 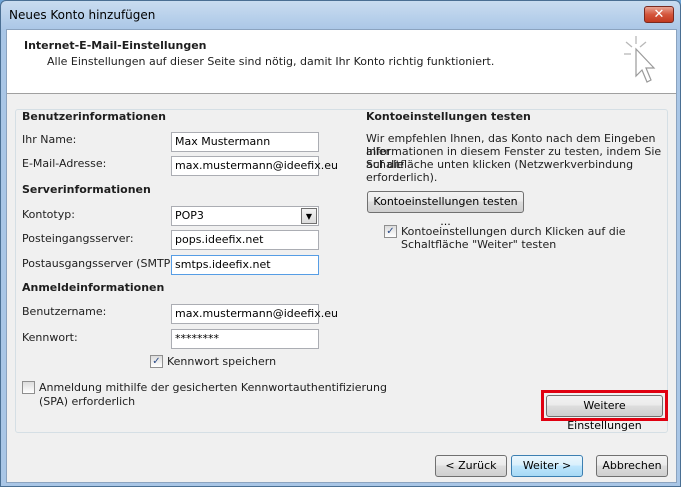 I want to click on close-icon: ✕, so click(x=659, y=14).